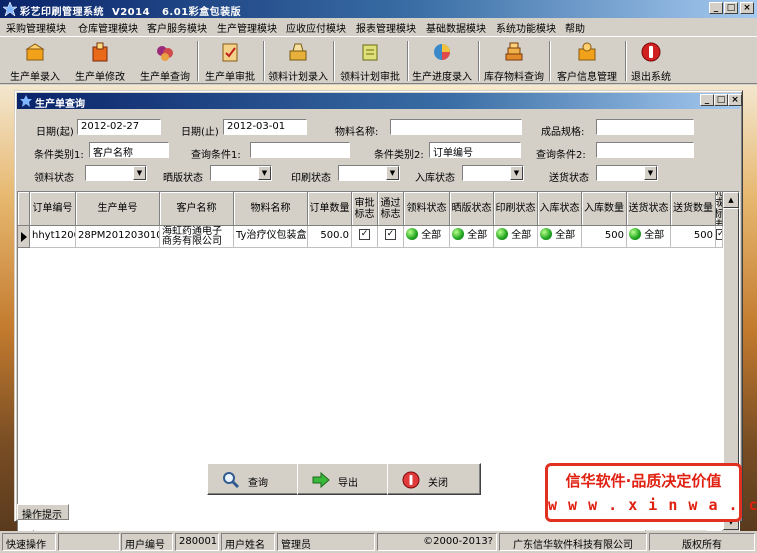 This screenshot has width=757, height=553. What do you see at coordinates (731, 200) in the screenshot?
I see `scroll-up-icon: ▲` at bounding box center [731, 200].